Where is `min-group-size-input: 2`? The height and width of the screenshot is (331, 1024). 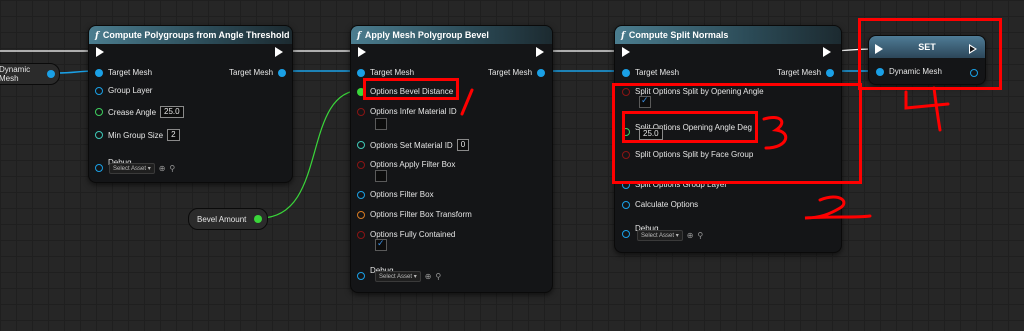 min-group-size-input: 2 is located at coordinates (173, 135).